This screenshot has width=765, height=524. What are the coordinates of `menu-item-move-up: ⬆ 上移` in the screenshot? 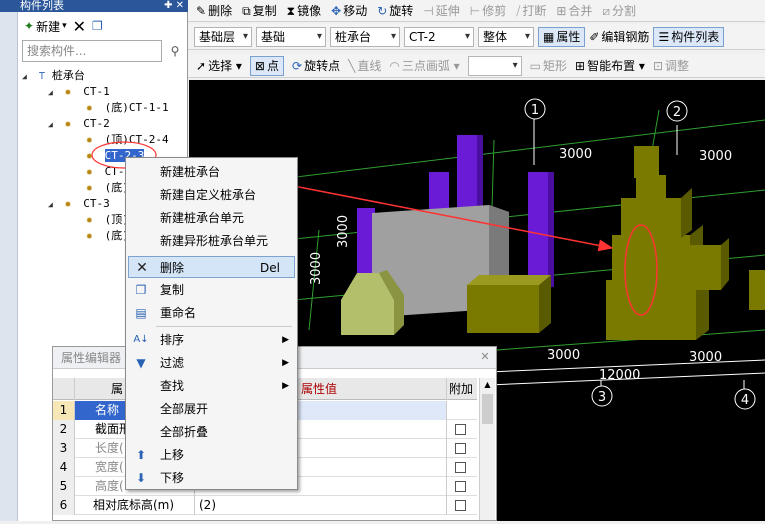 It's located at (211, 455).